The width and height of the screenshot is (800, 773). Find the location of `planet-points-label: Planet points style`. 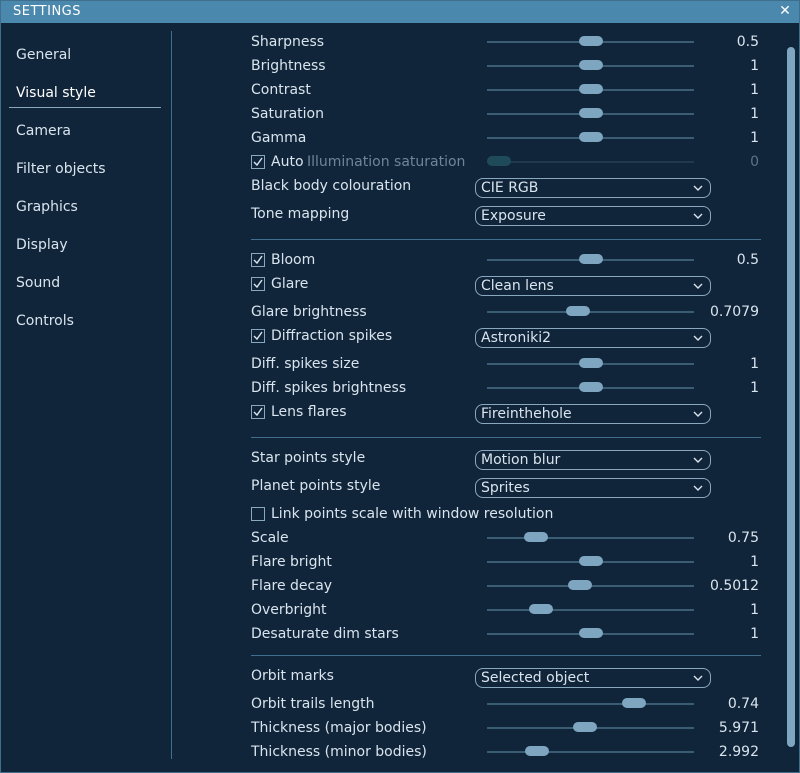

planet-points-label: Planet points style is located at coordinates (316, 486).